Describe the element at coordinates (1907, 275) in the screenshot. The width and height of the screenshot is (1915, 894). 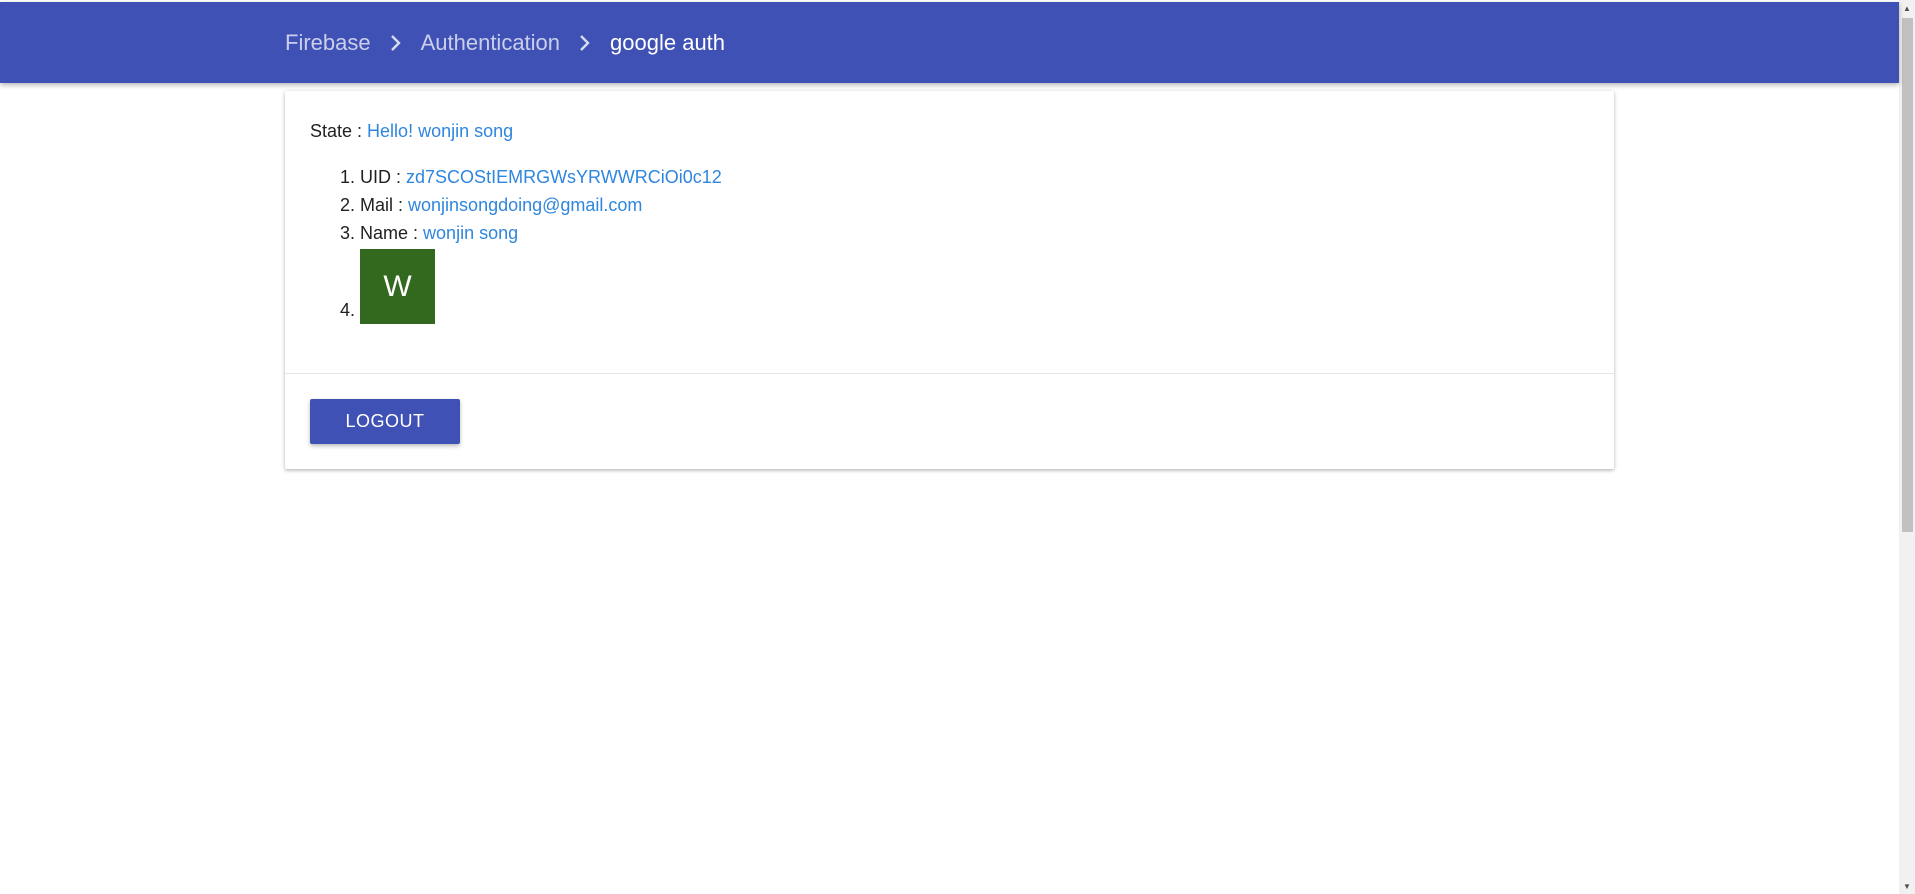
I see `scroll-thumb` at that location.